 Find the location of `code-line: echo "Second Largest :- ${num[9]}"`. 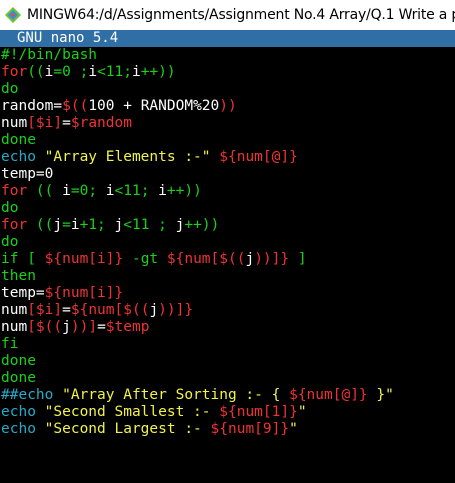

code-line: echo "Second Largest :- ${num[9]}" is located at coordinates (197, 429).